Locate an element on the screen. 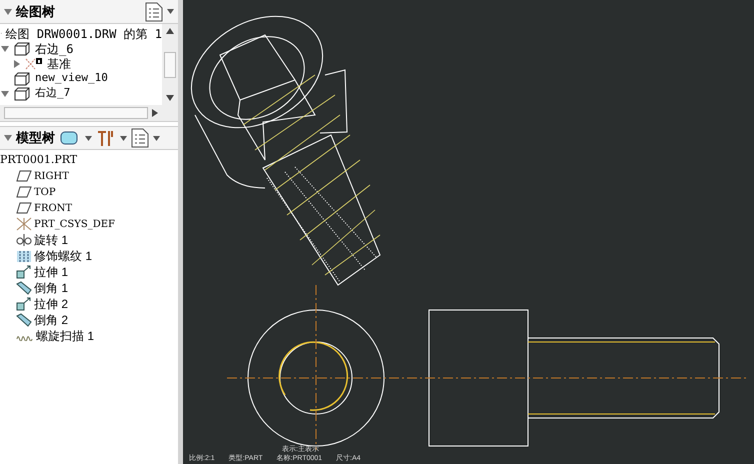  tree-item: TOP is located at coordinates (45, 192).